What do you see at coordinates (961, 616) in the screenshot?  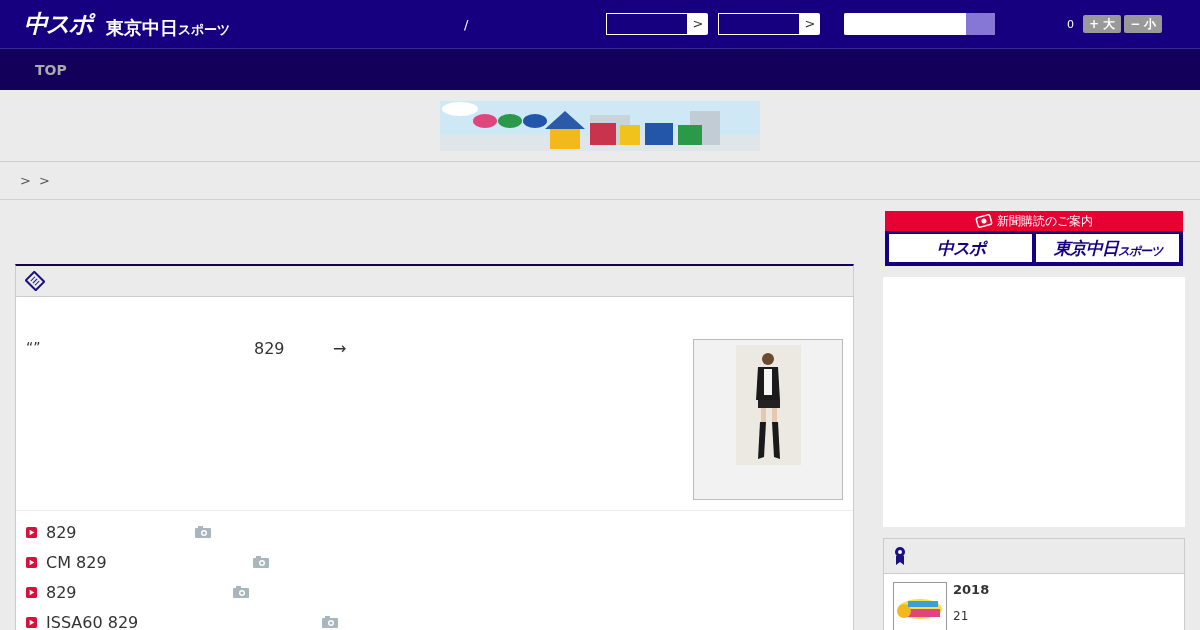 I see `ranking-text: 21` at bounding box center [961, 616].